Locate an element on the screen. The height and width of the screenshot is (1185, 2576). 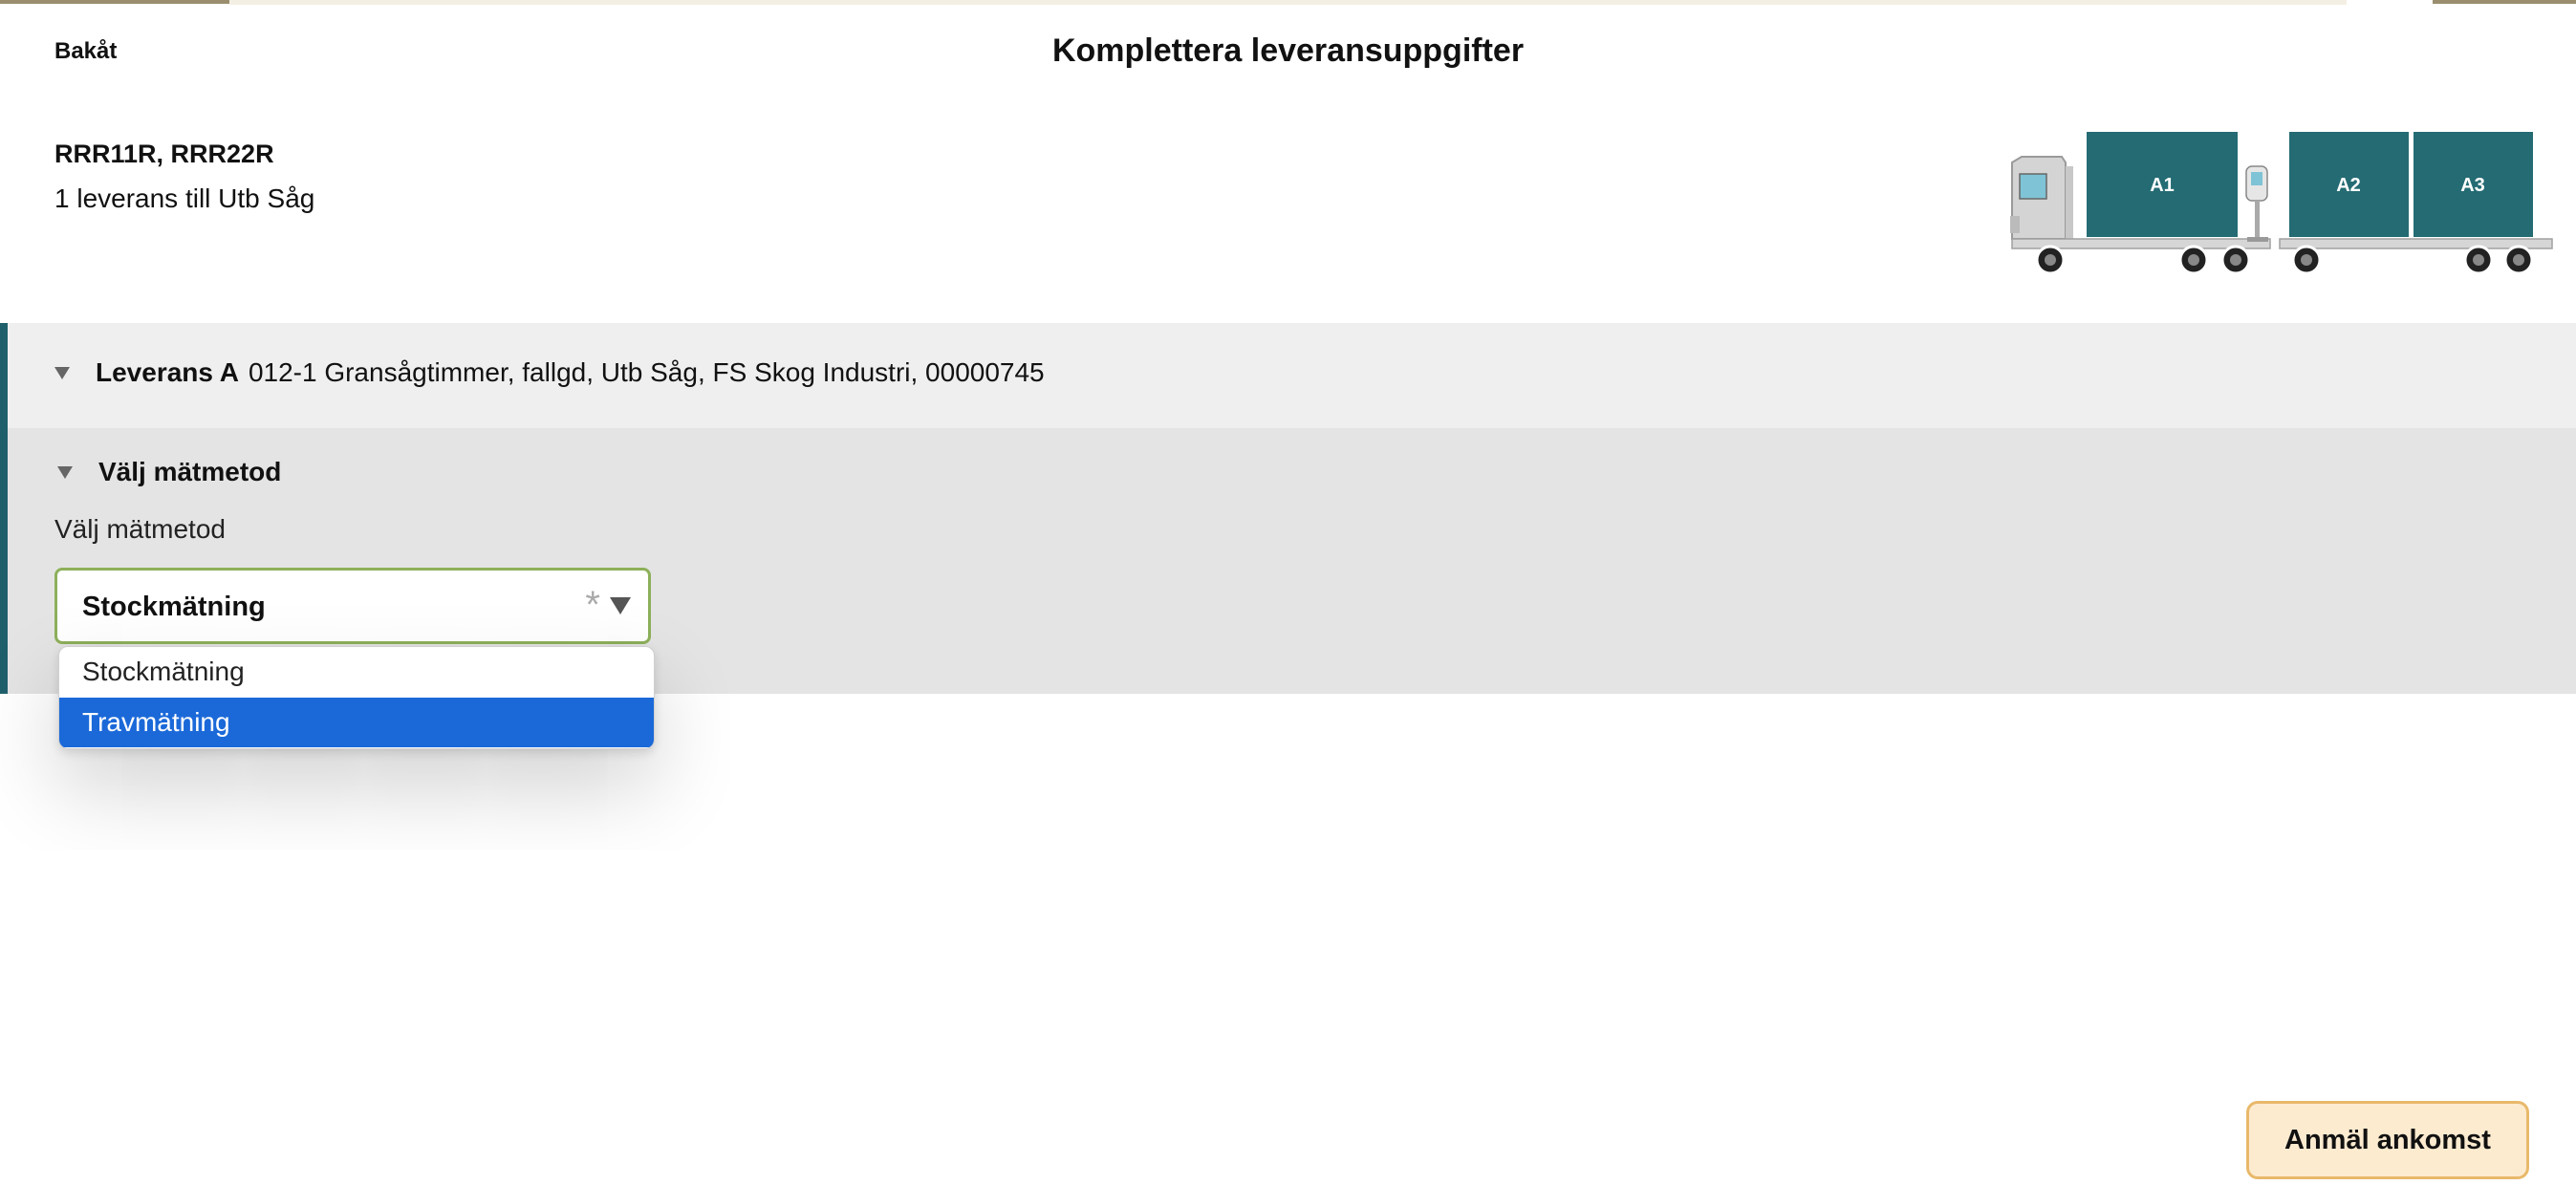
measurement-field-label: Välj mätmetod is located at coordinates (140, 529).